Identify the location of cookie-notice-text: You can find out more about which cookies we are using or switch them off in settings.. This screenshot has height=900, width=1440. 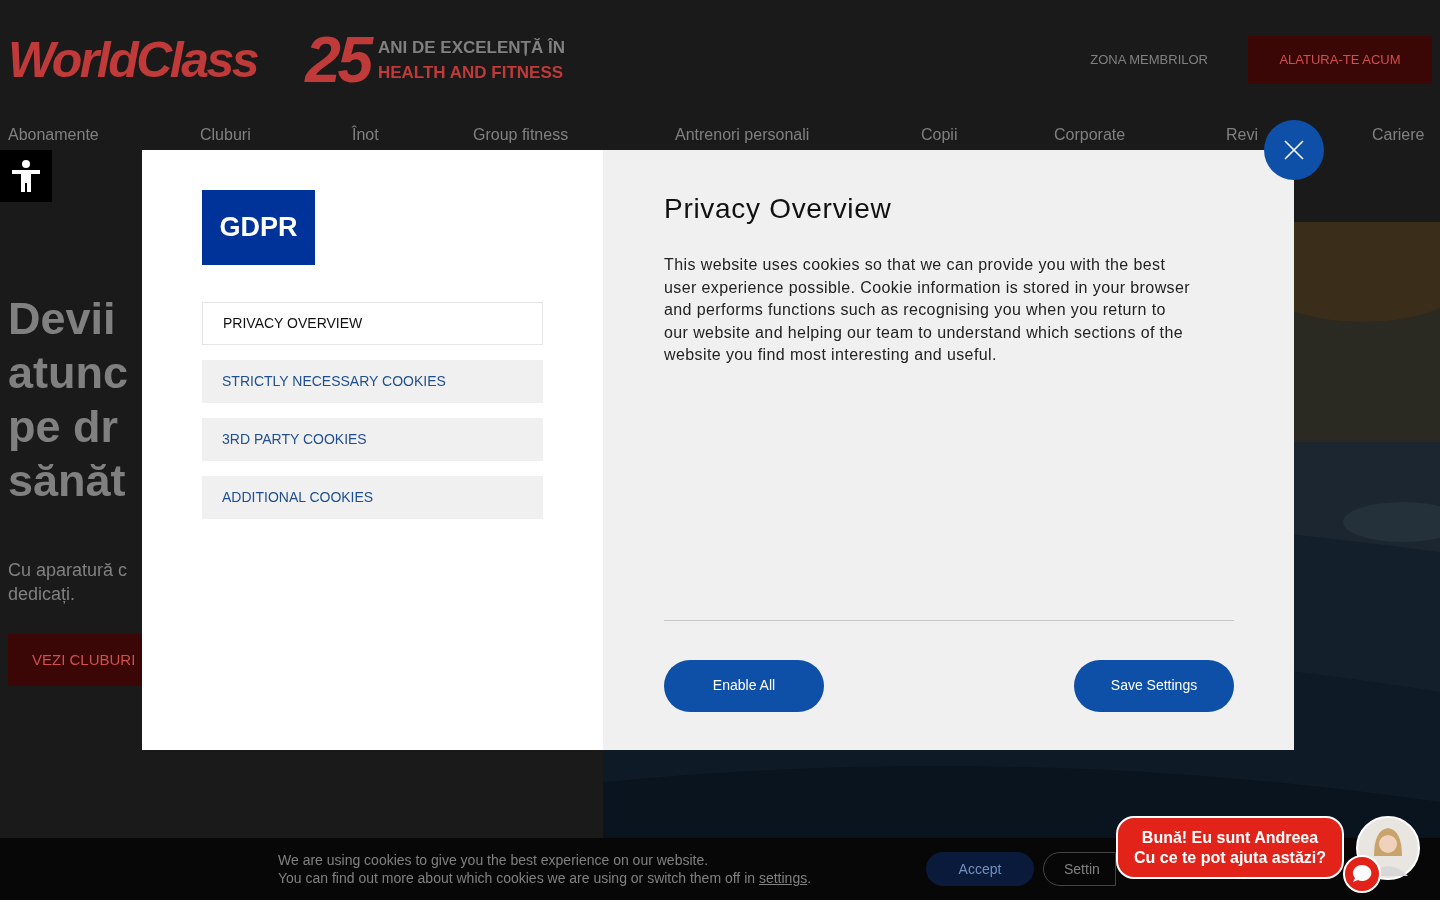
(545, 878).